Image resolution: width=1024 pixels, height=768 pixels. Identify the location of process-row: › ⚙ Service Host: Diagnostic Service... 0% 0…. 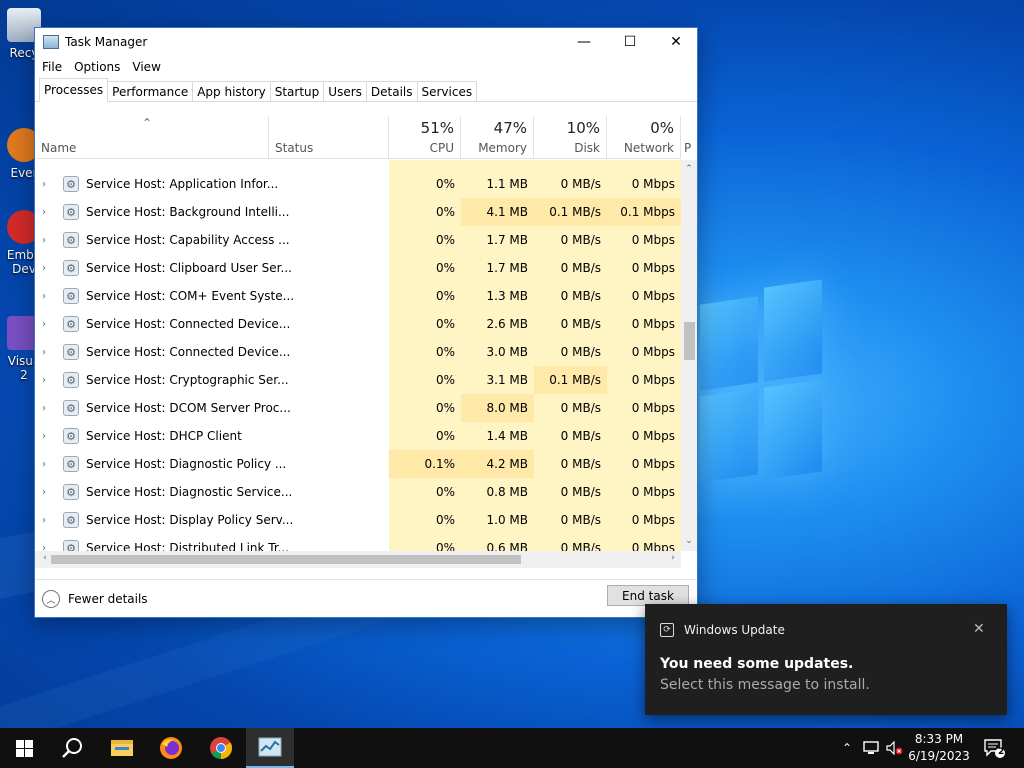
(358, 492).